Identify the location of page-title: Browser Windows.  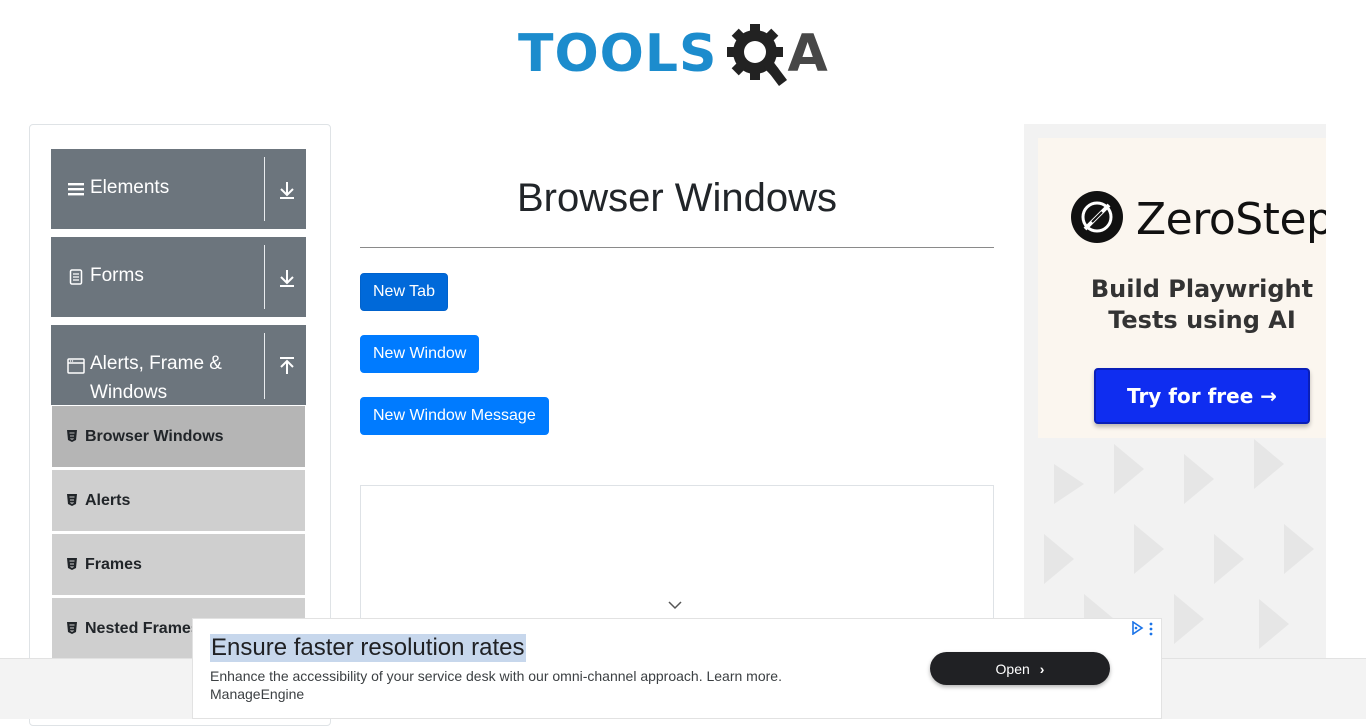
(677, 198).